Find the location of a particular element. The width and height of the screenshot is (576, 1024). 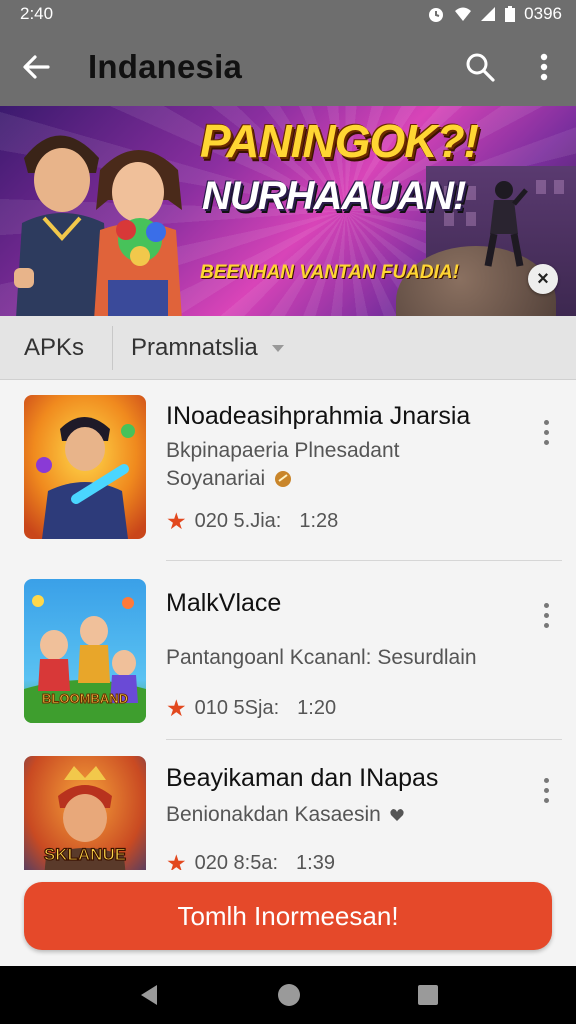

app-meta: ★ 010 5Sja: 1:20 is located at coordinates (251, 708).